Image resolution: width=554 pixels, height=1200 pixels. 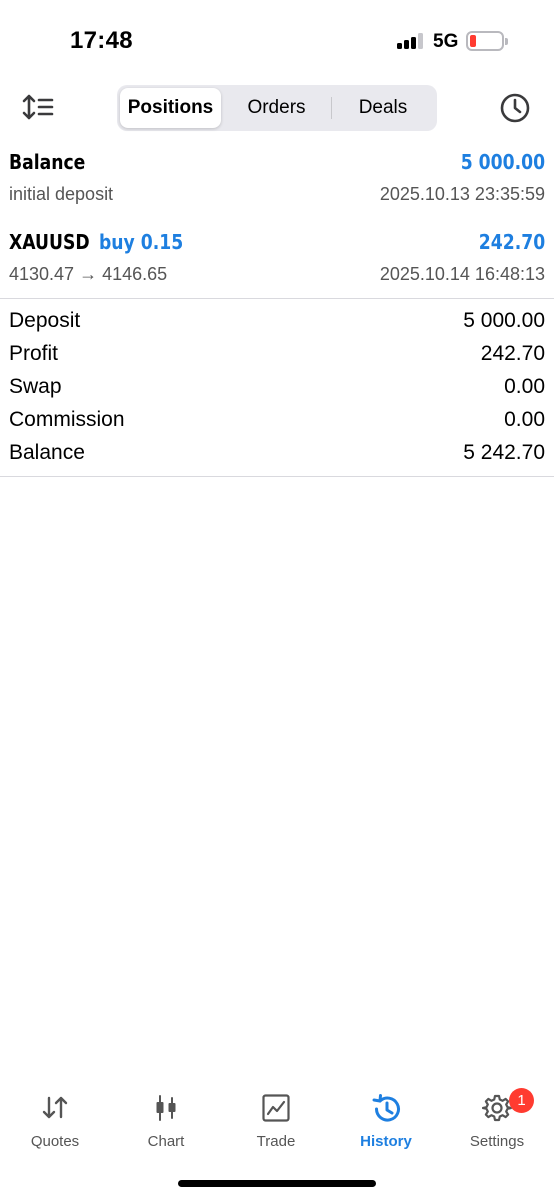 What do you see at coordinates (277, 321) in the screenshot?
I see `summary-row-deposit: Deposit 5 000.00` at bounding box center [277, 321].